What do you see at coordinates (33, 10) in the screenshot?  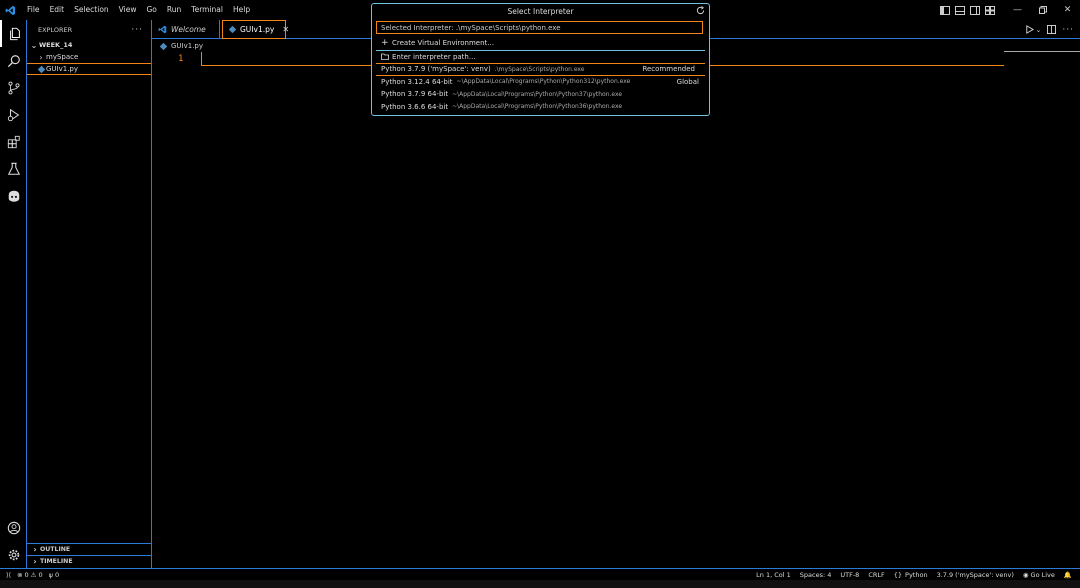 I see `menu-file: File` at bounding box center [33, 10].